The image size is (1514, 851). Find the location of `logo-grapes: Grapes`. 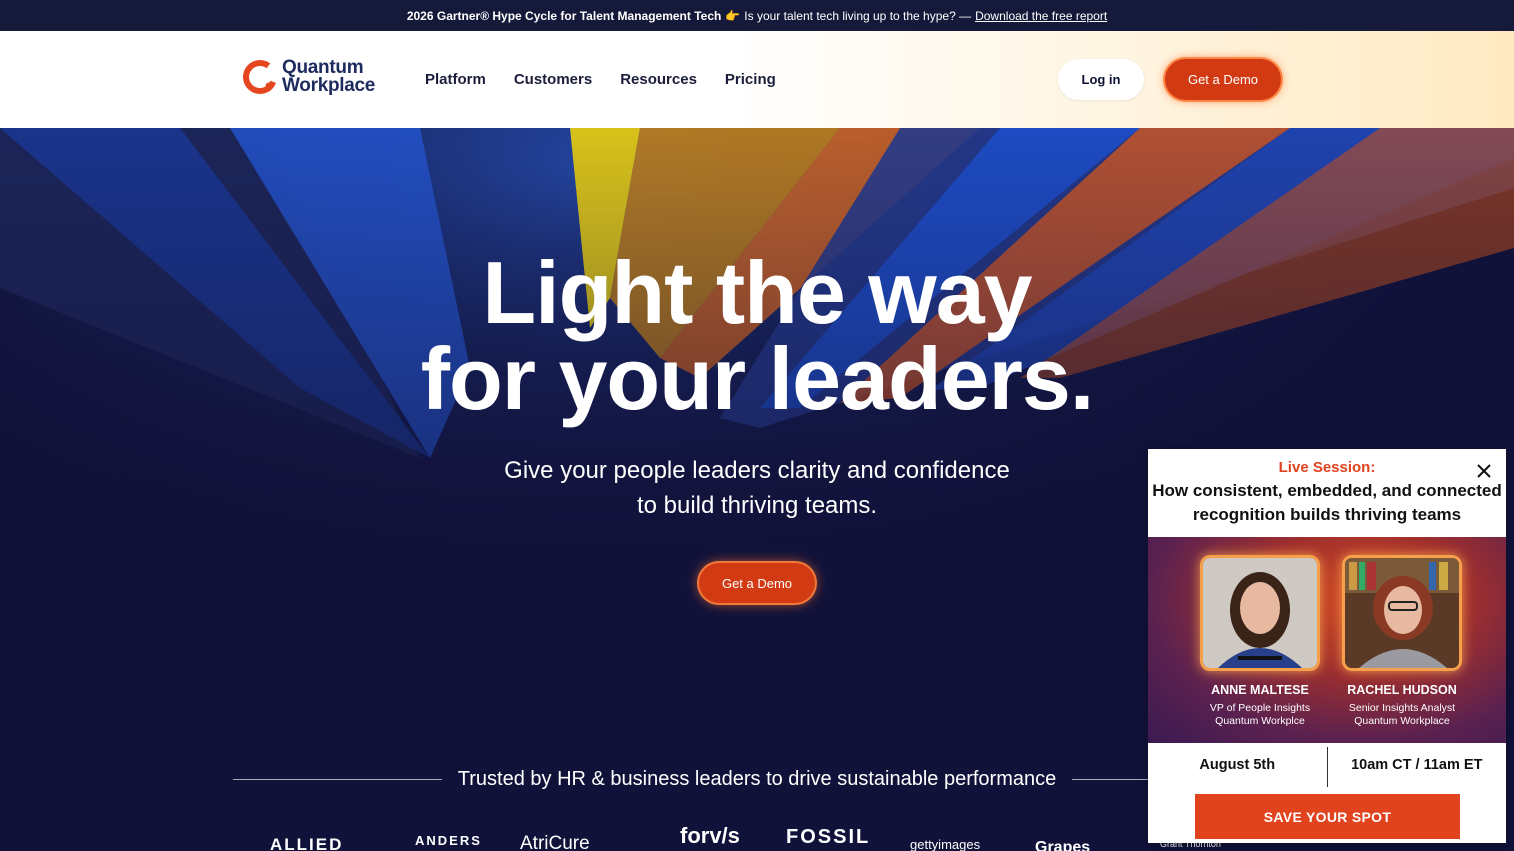

logo-grapes: Grapes is located at coordinates (1063, 845).